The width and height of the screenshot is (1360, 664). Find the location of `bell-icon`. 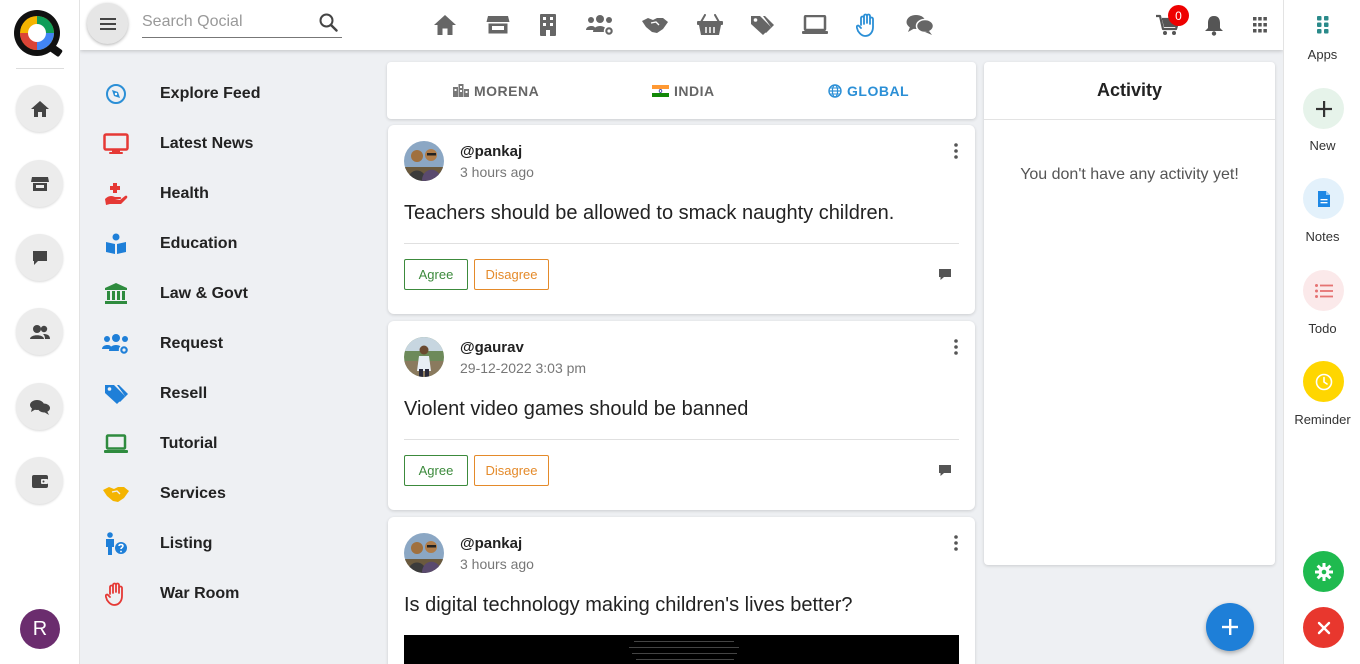

bell-icon is located at coordinates (1214, 25).